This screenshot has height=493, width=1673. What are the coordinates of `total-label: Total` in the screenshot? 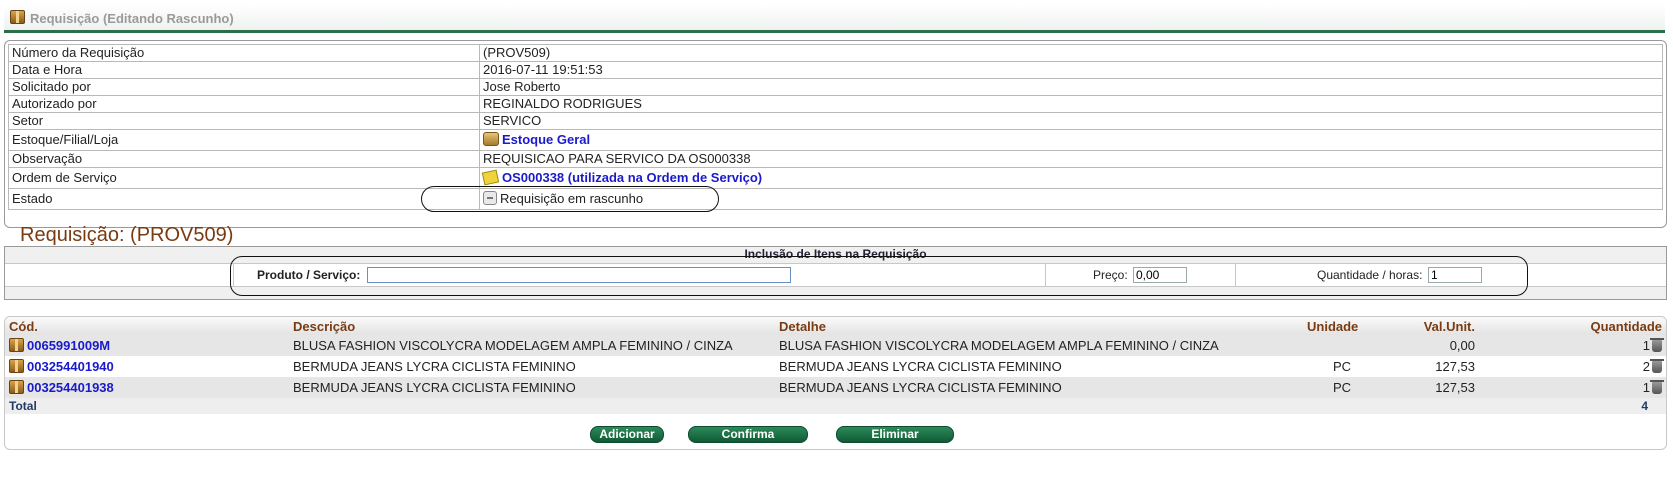 It's located at (742, 406).